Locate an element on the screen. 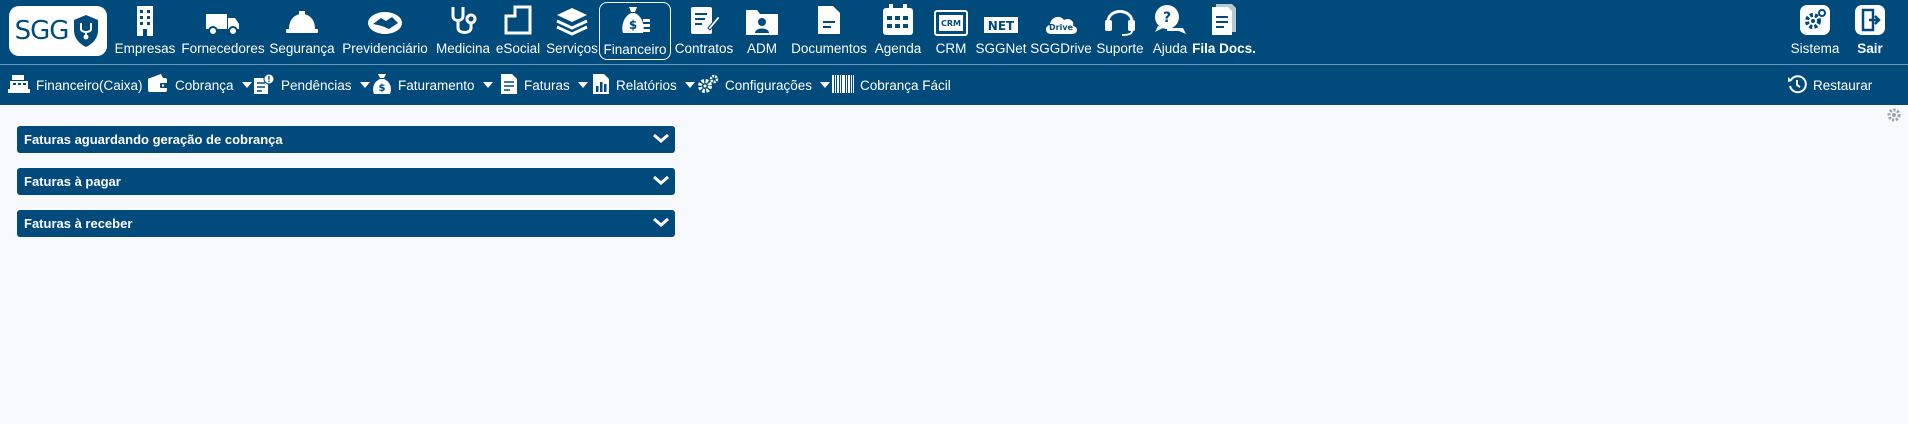 The height and width of the screenshot is (424, 1908). nav-label: Agenda is located at coordinates (898, 48).